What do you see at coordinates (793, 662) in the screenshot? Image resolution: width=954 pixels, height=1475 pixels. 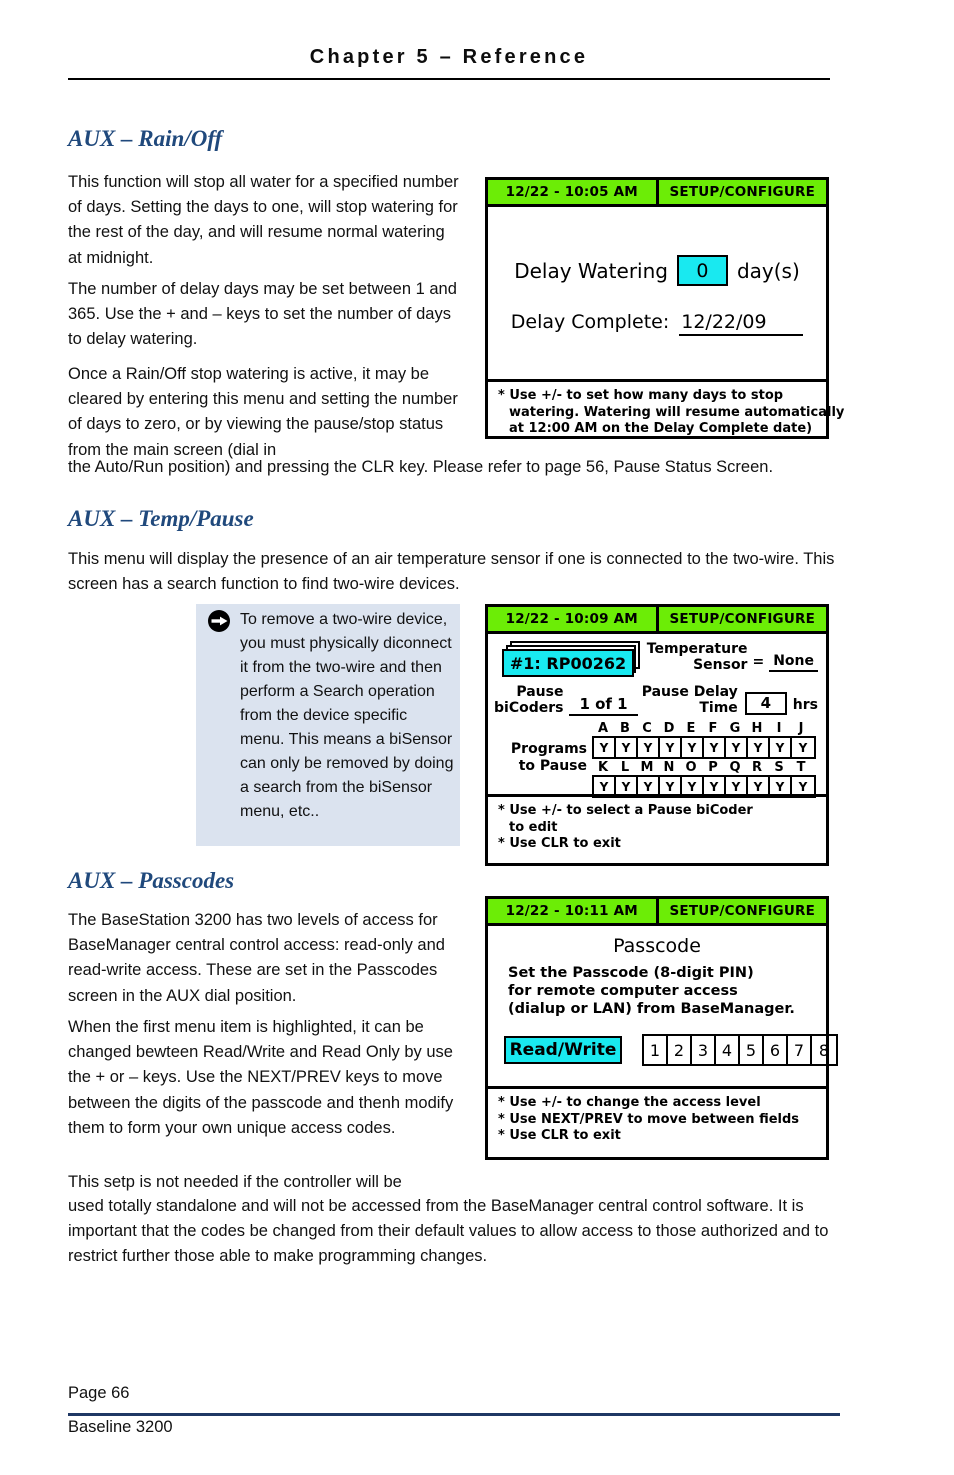 I see `temperature-sensor-value: None` at bounding box center [793, 662].